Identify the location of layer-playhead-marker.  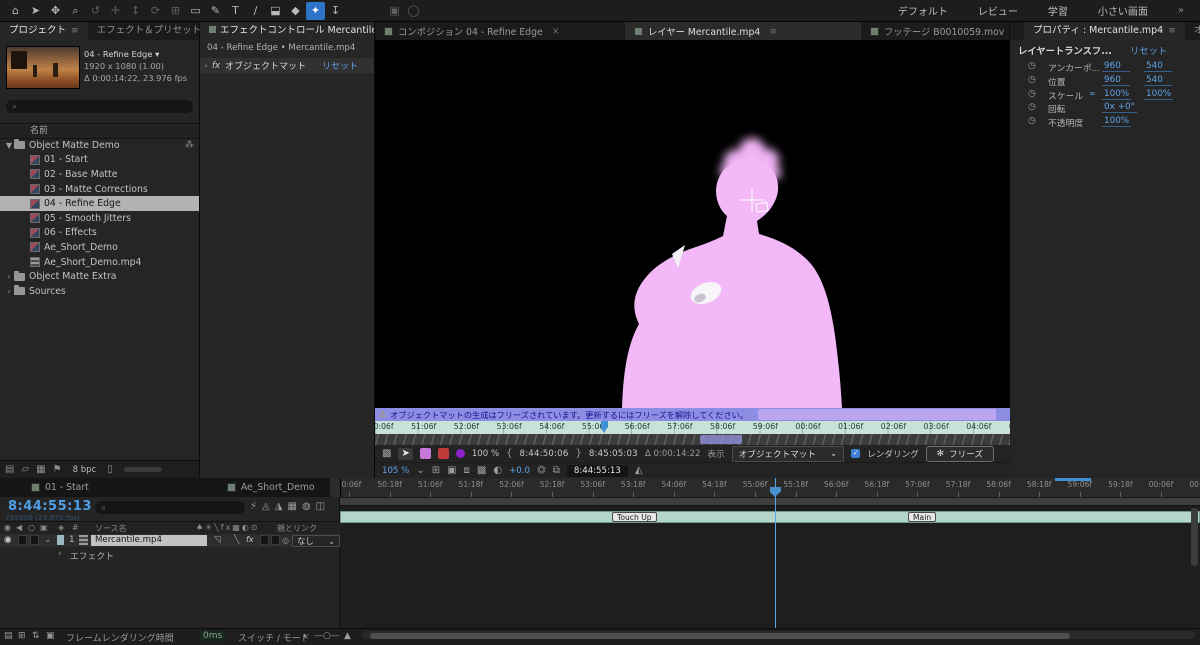
(604, 427).